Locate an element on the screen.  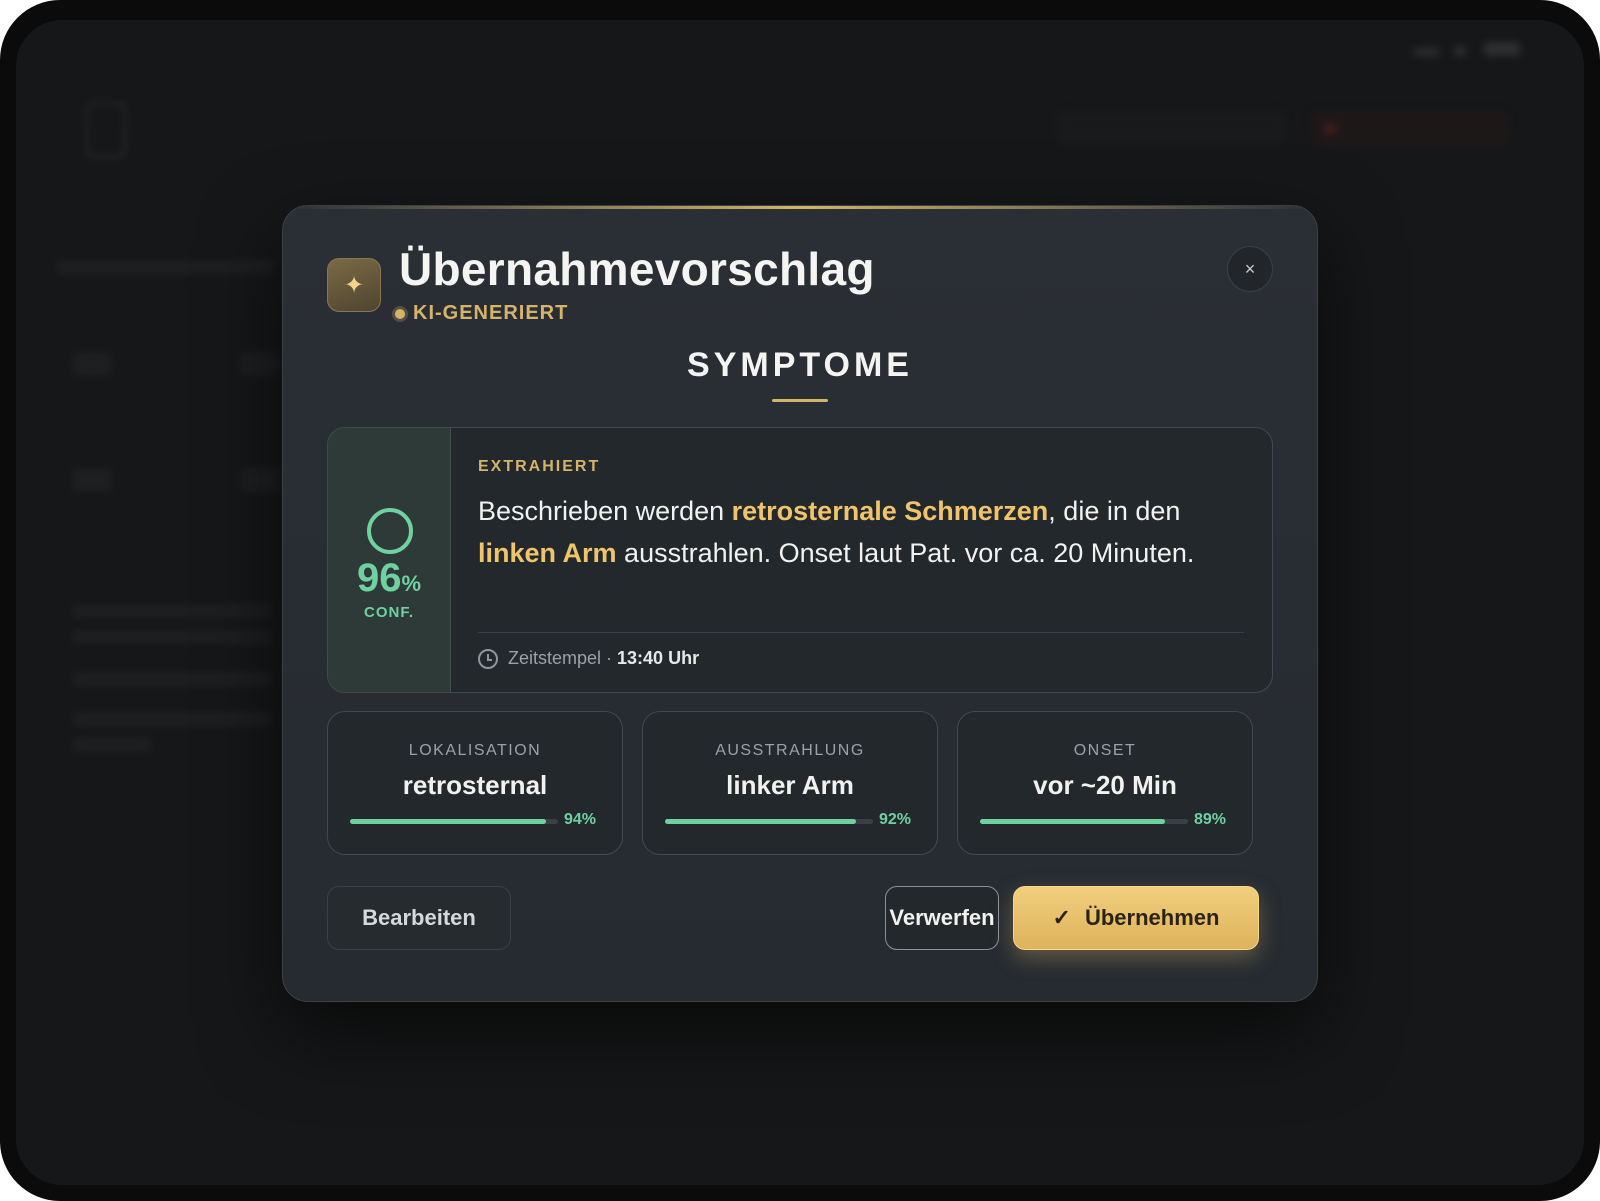
metric-value: retrosternal is located at coordinates (475, 785).